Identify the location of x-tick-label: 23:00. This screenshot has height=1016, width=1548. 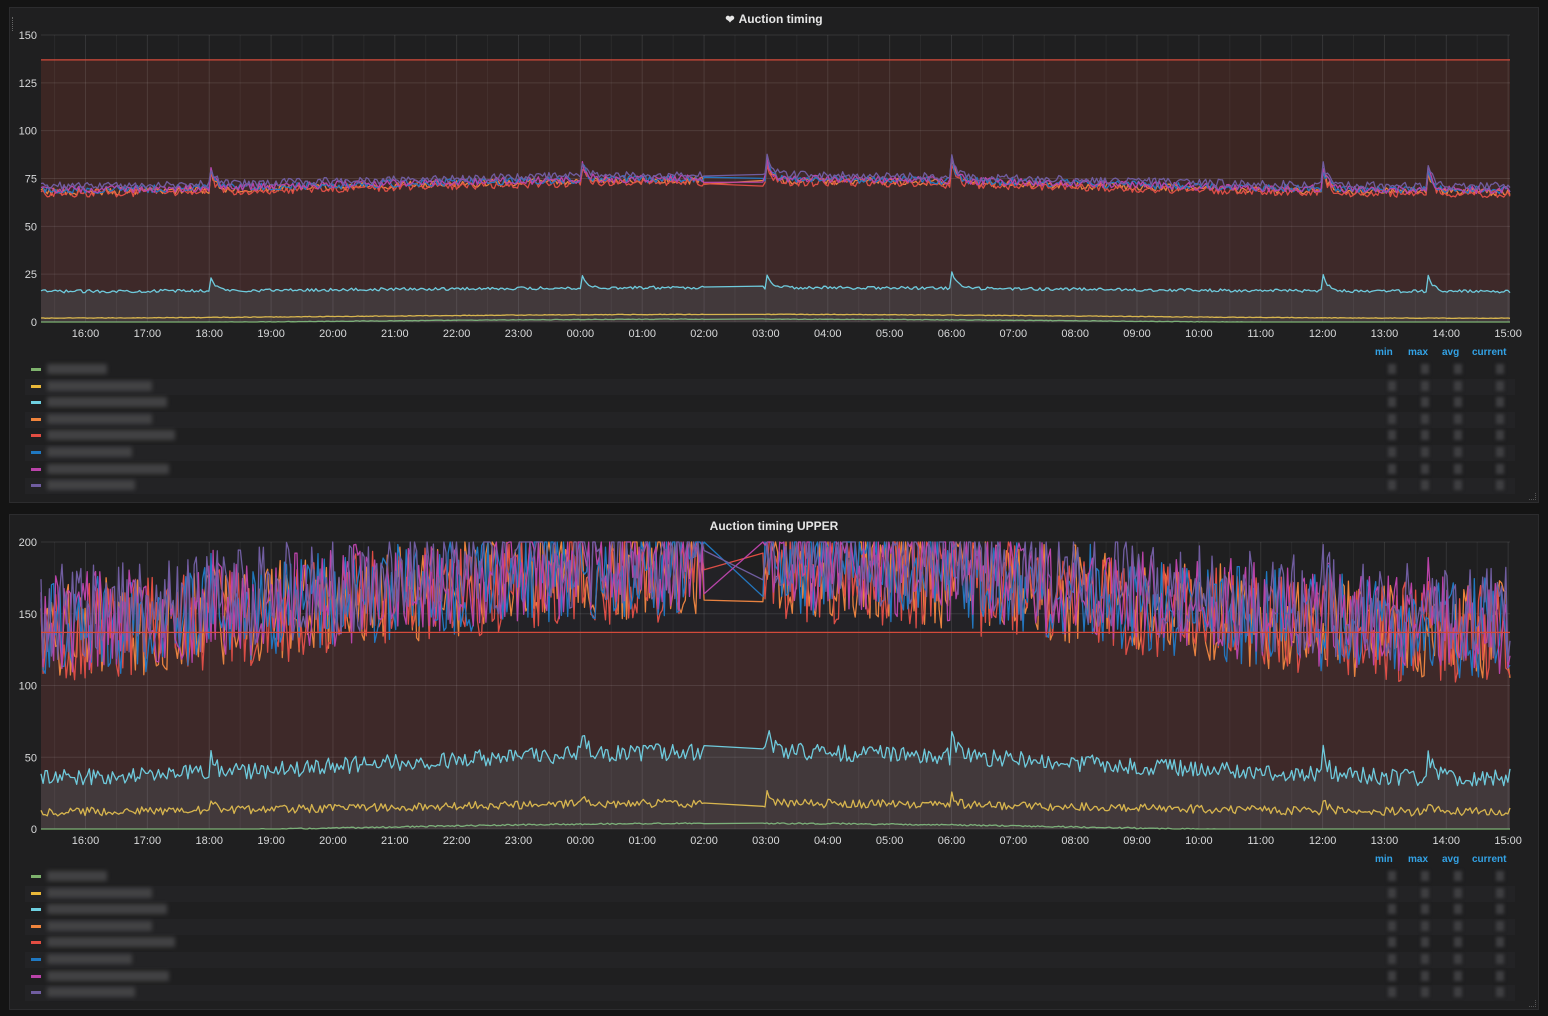
(519, 334).